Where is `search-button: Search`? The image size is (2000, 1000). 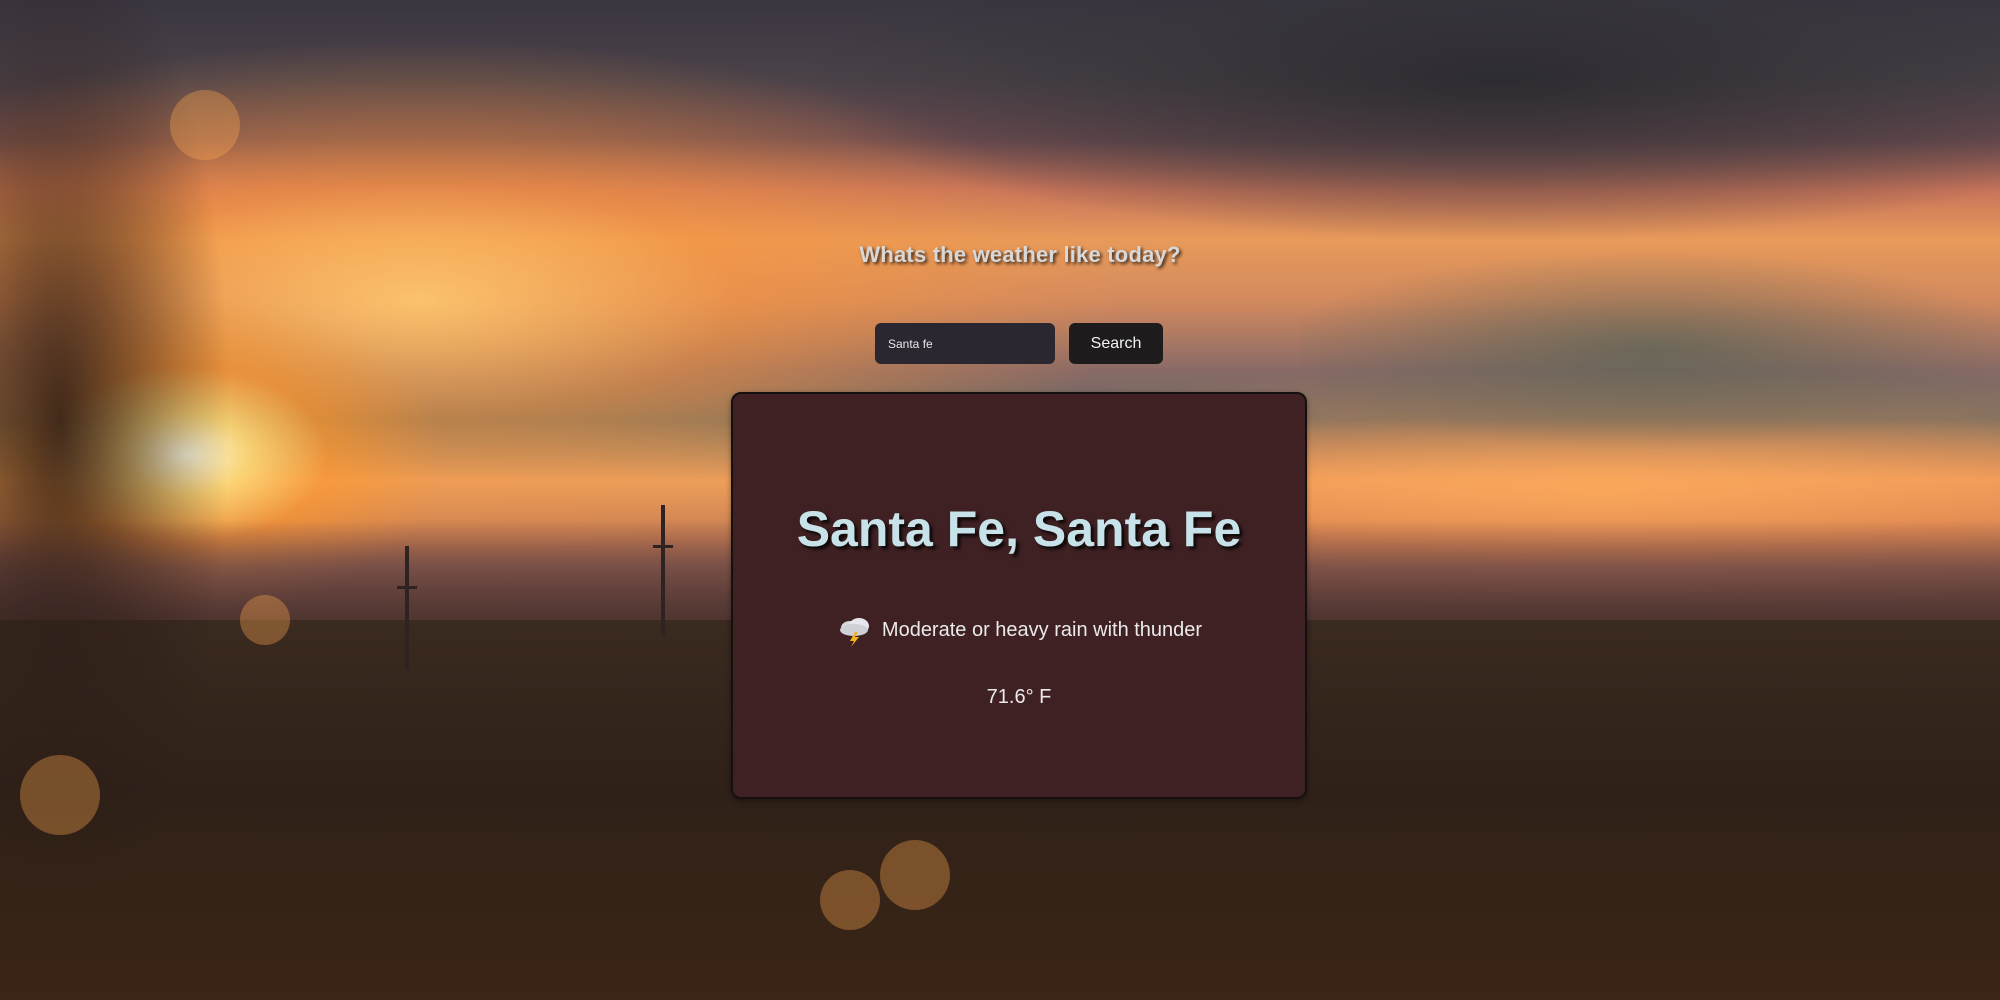 search-button: Search is located at coordinates (1116, 343).